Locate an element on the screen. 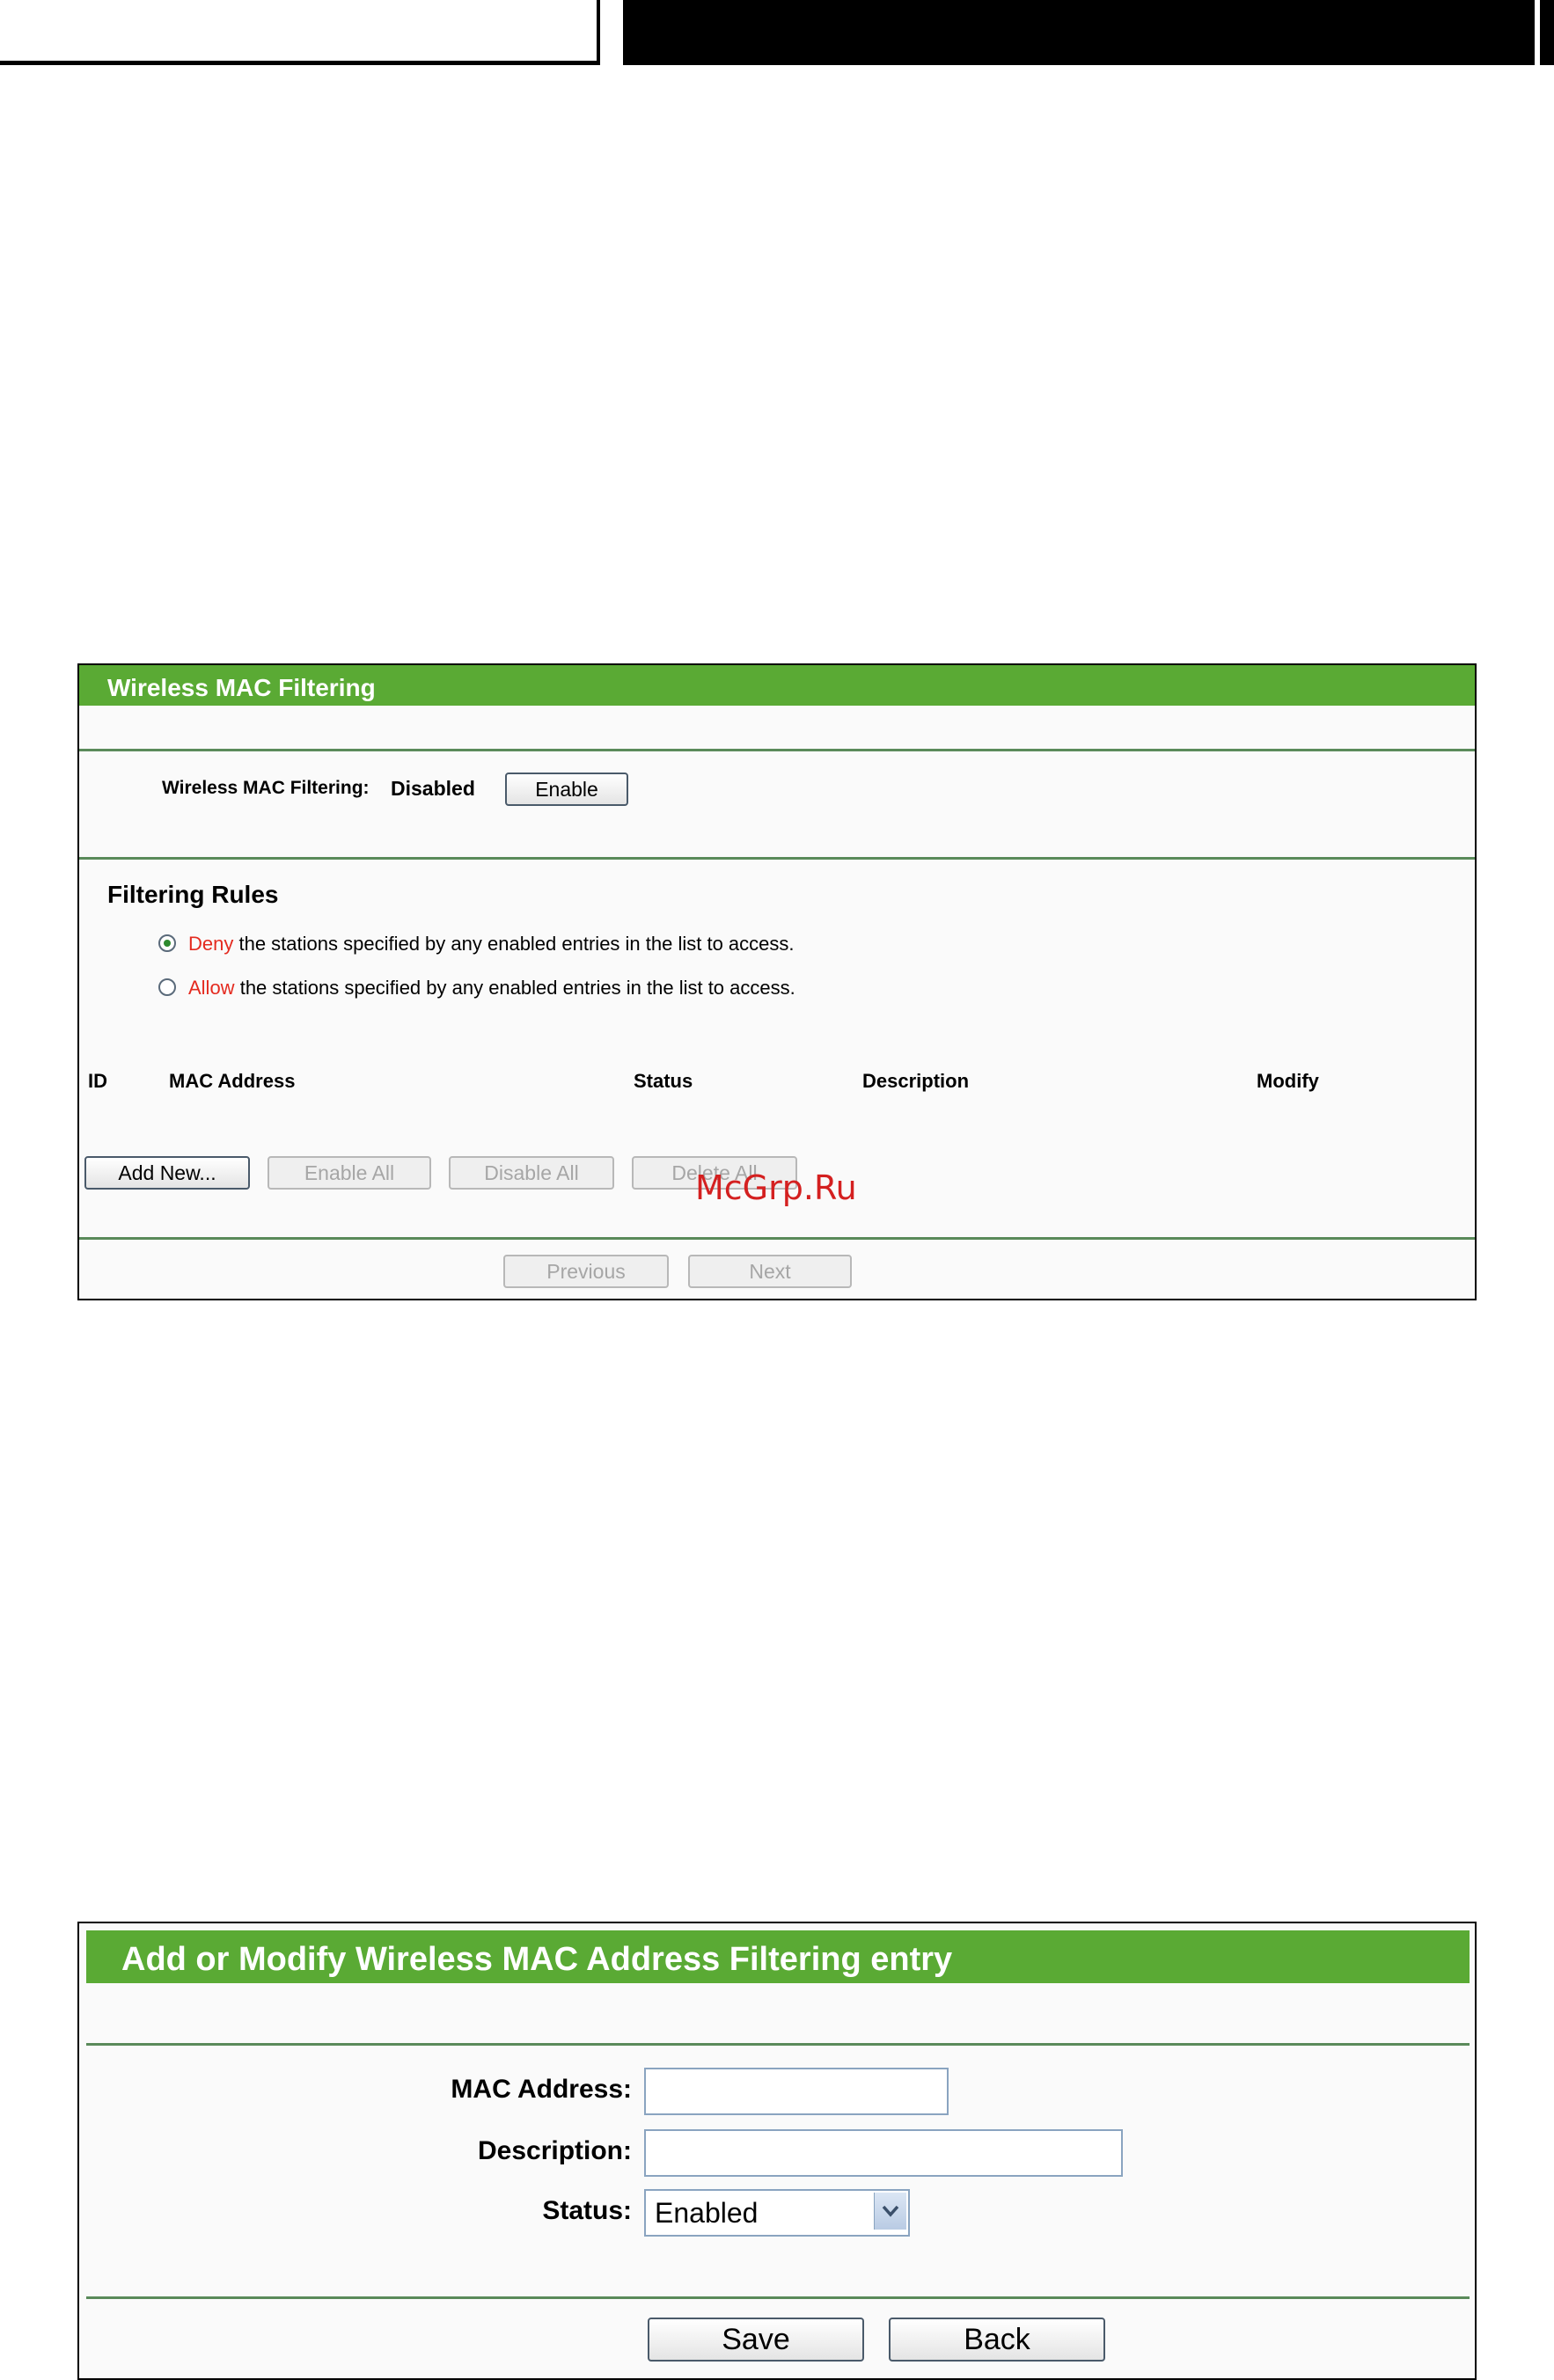 The height and width of the screenshot is (2380, 1554). deny-radio is located at coordinates (167, 943).